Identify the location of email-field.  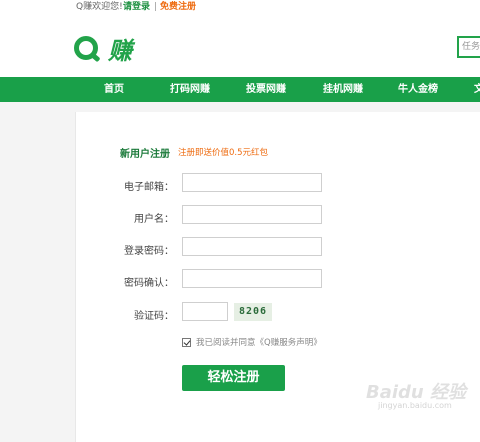
(252, 182).